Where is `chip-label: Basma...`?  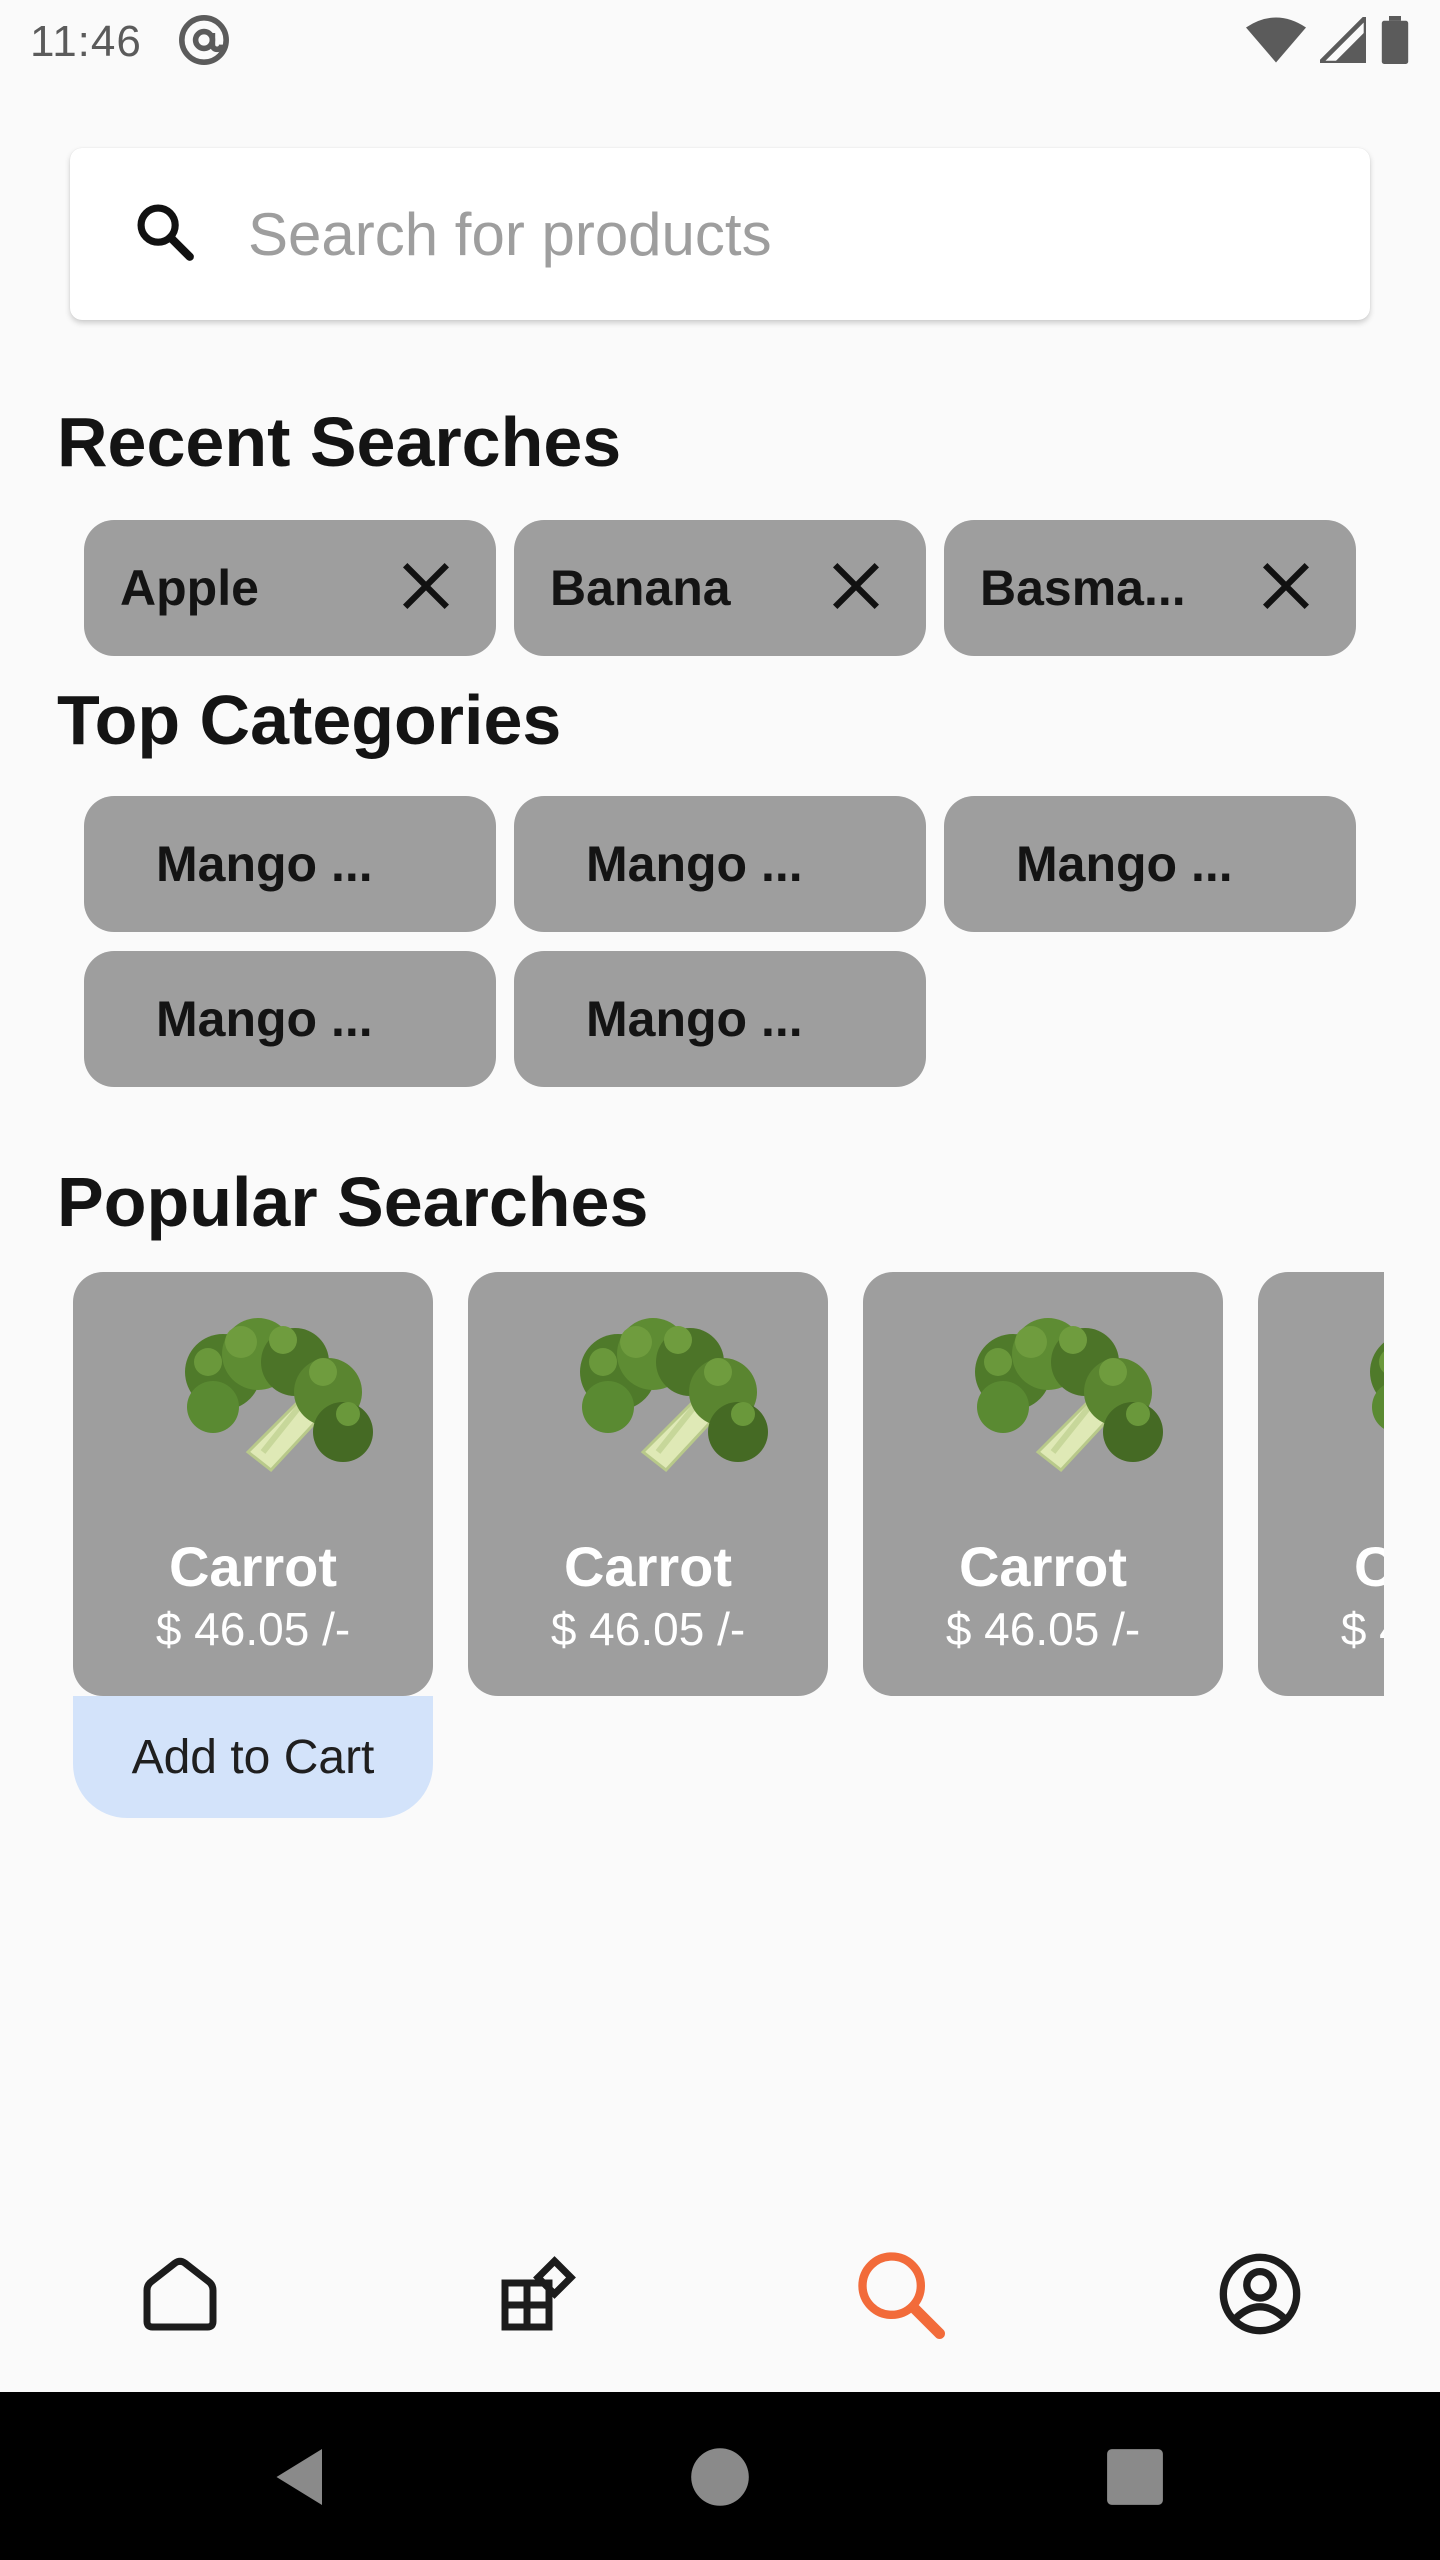
chip-label: Basma... is located at coordinates (1083, 588).